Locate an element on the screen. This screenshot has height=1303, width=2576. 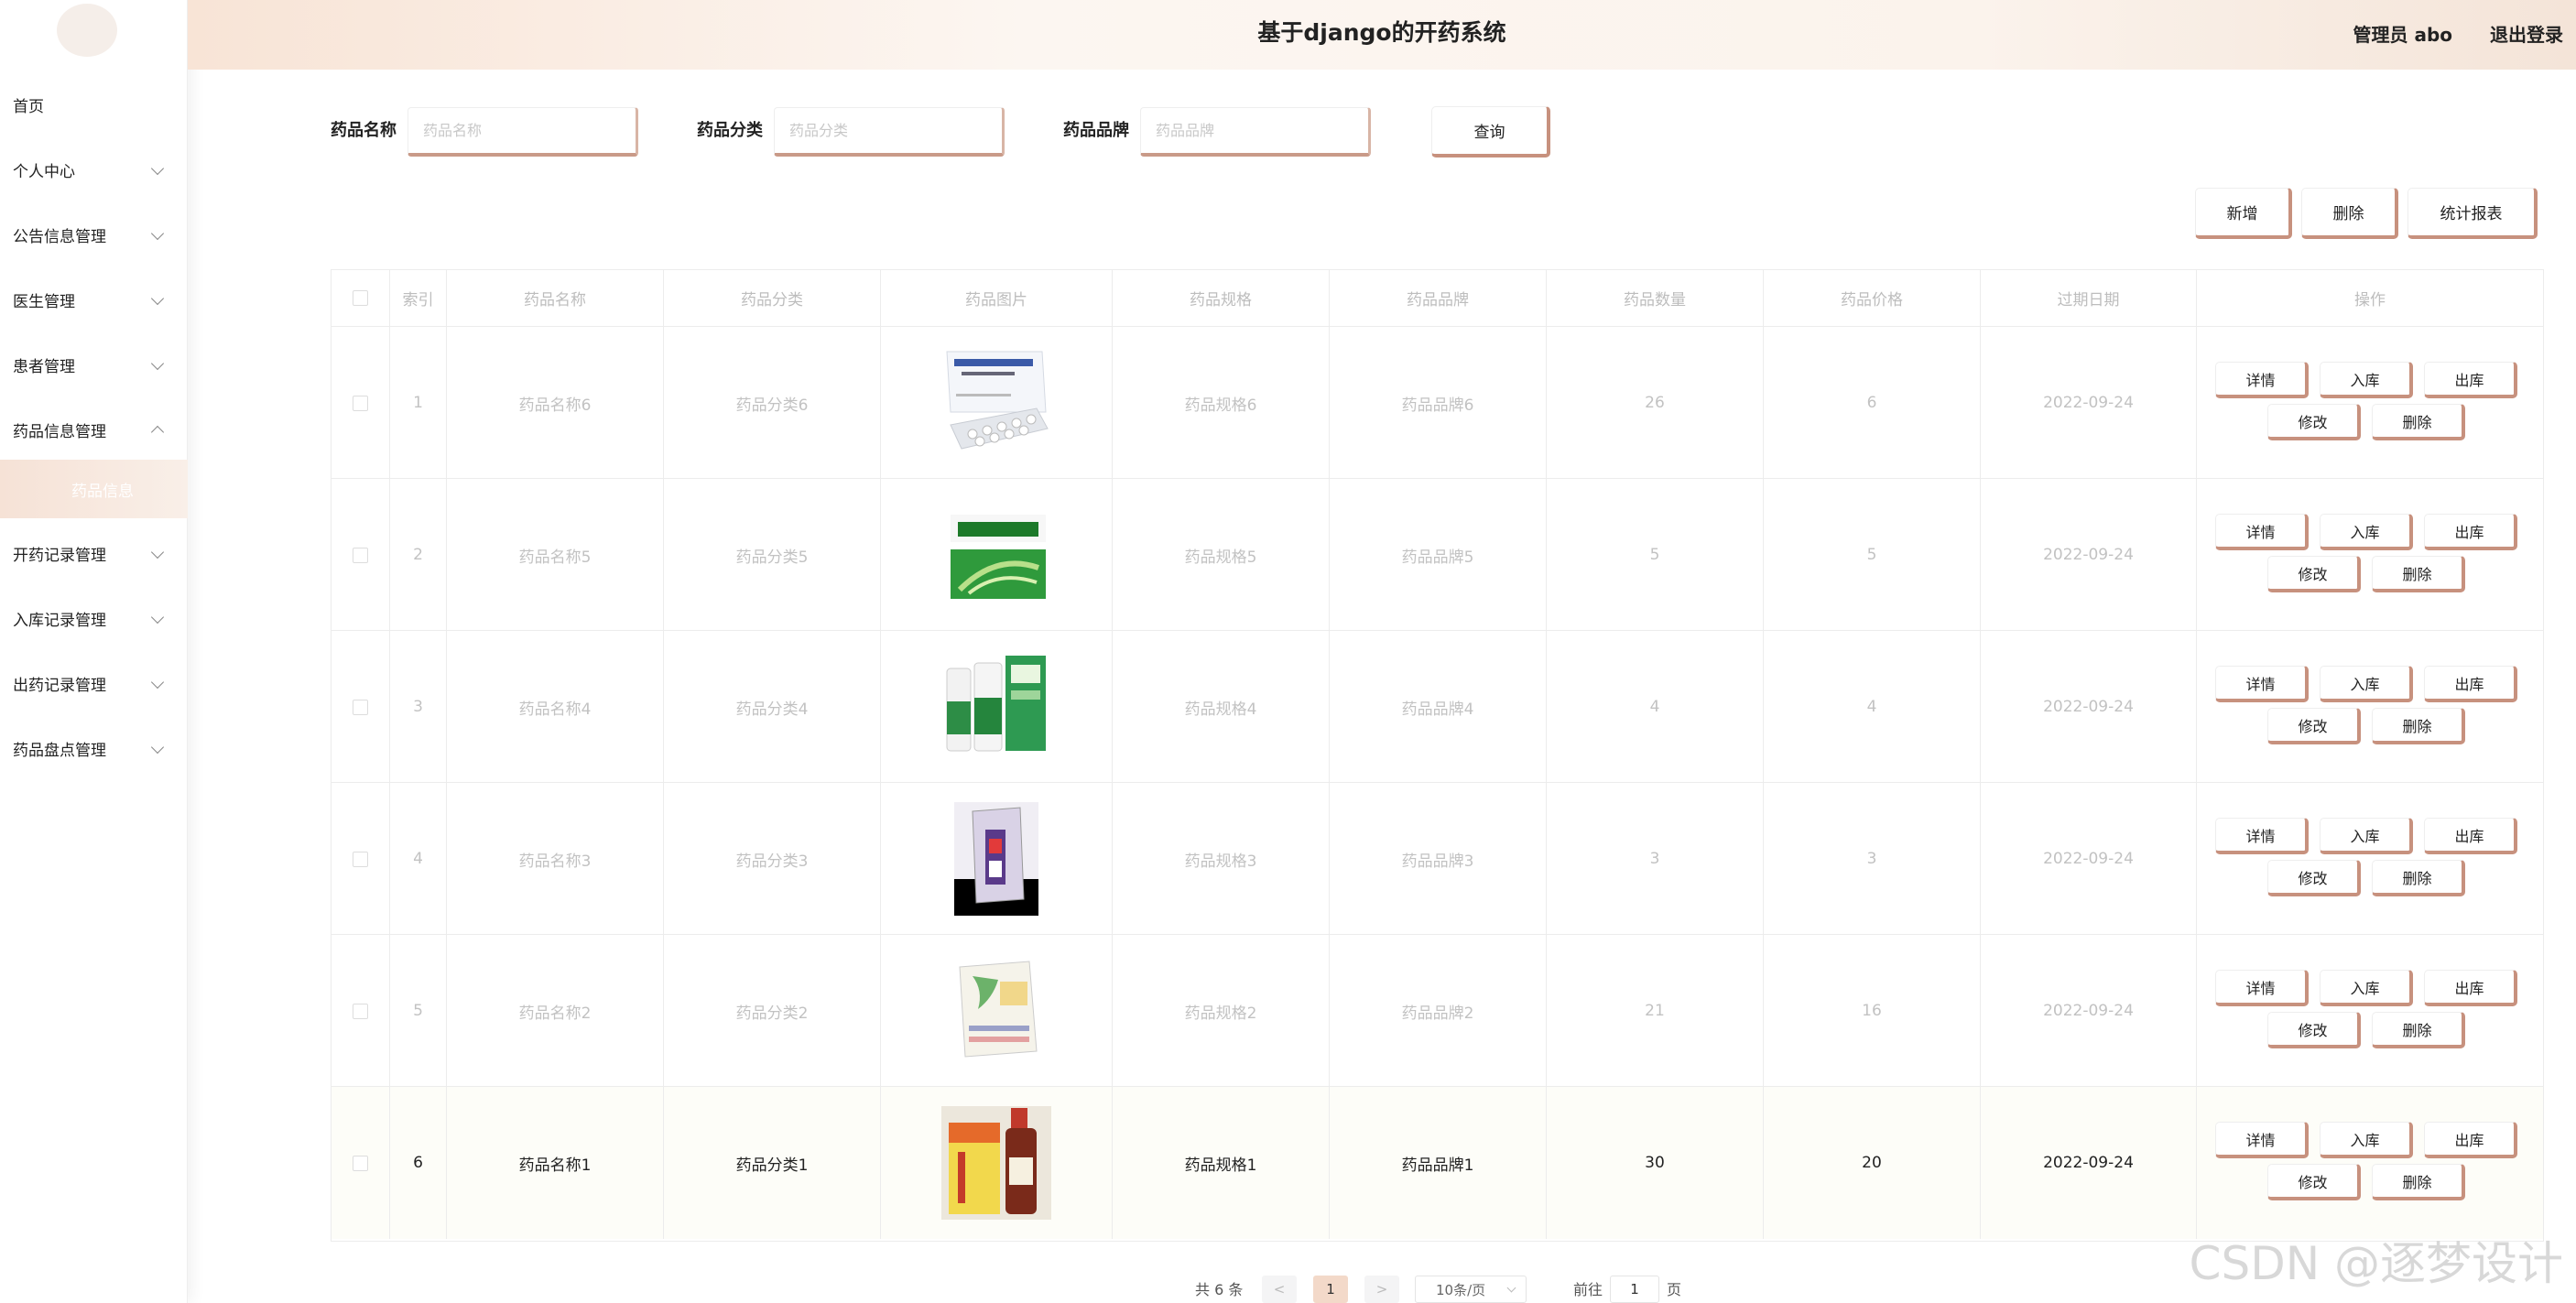
sidebar-item-prescription: 开药记录管理 is located at coordinates (94, 553).